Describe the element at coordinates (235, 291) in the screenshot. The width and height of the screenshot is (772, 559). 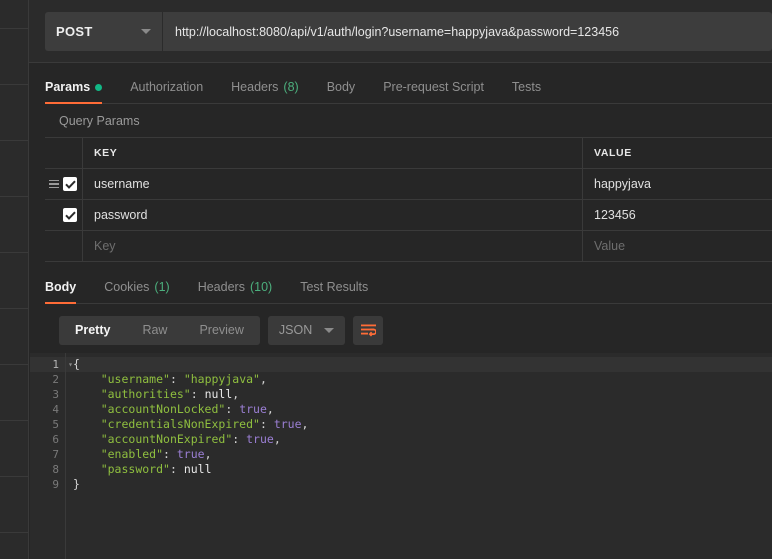
I see `response-tab-headers: Headers (10)` at that location.